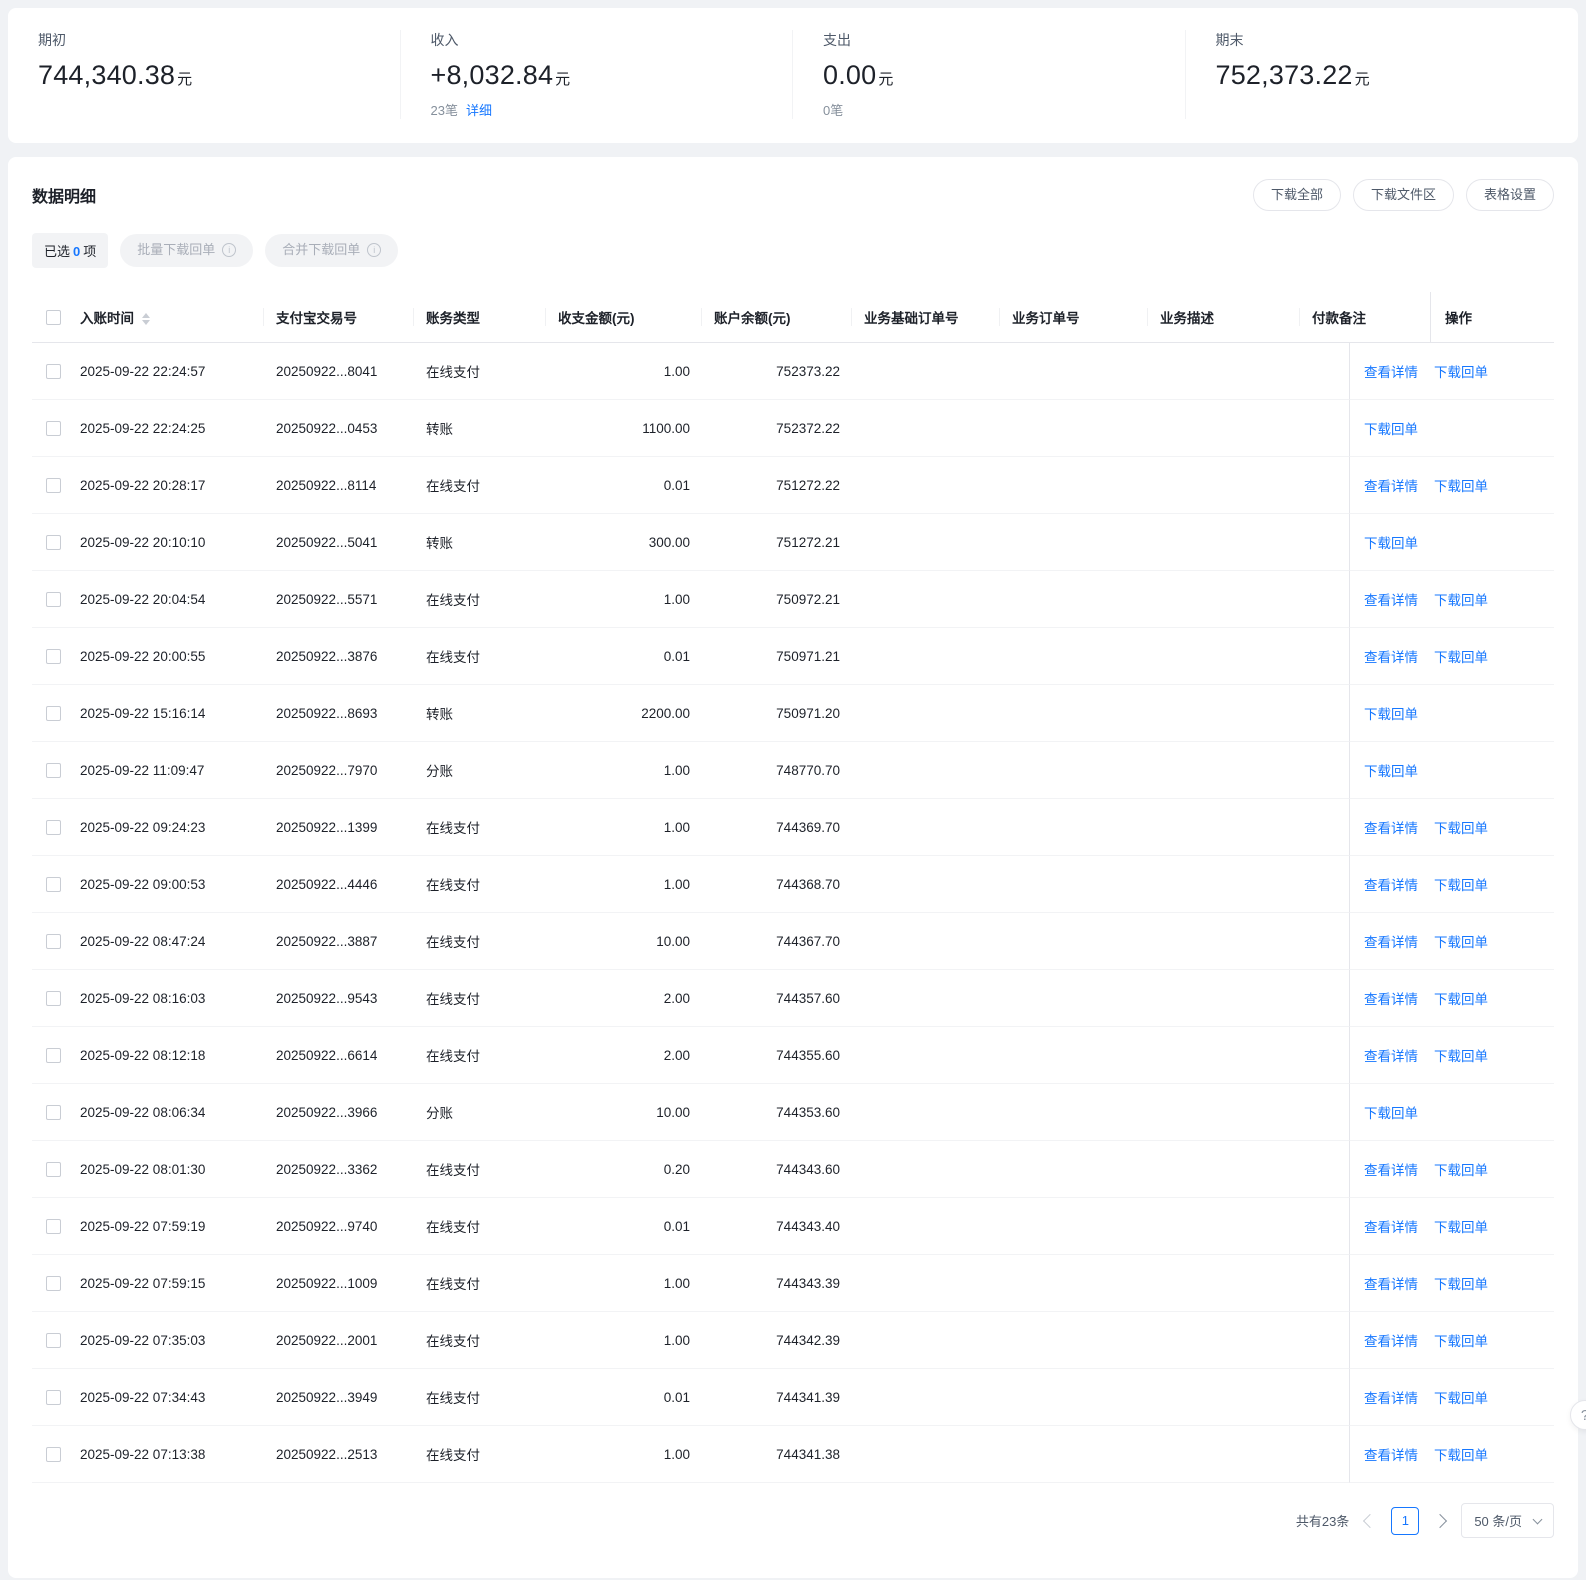  Describe the element at coordinates (1296, 195) in the screenshot. I see `download-all-button: 下载全部` at that location.